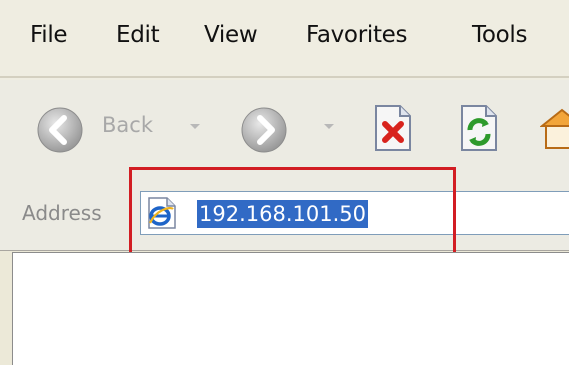 The image size is (569, 365). I want to click on forward-dropdown-arrow-icon, so click(329, 126).